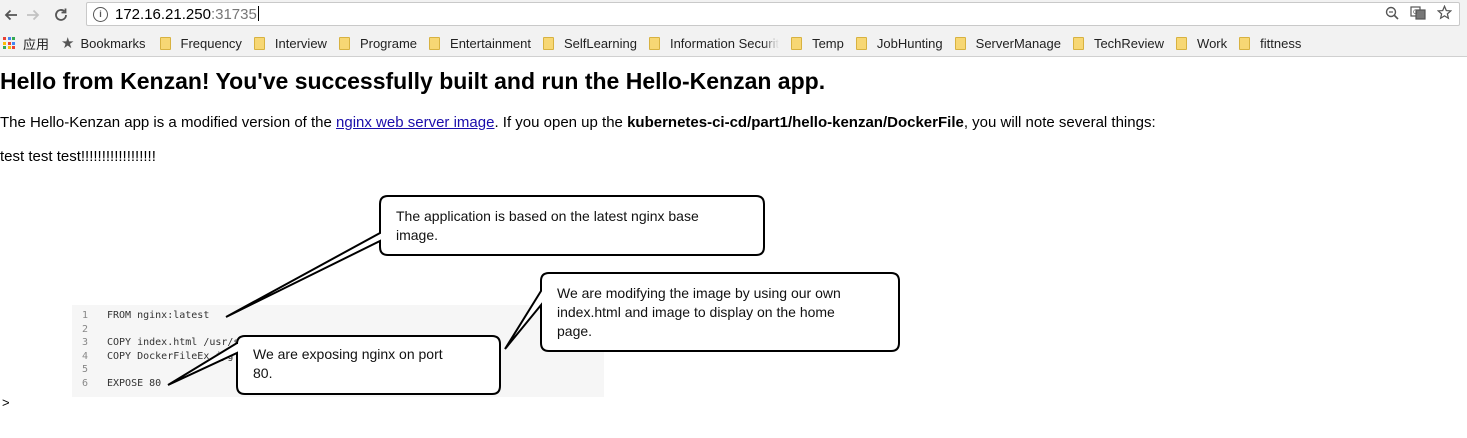 Image resolution: width=1467 pixels, height=438 pixels. I want to click on apps-grid-icon, so click(9, 43).